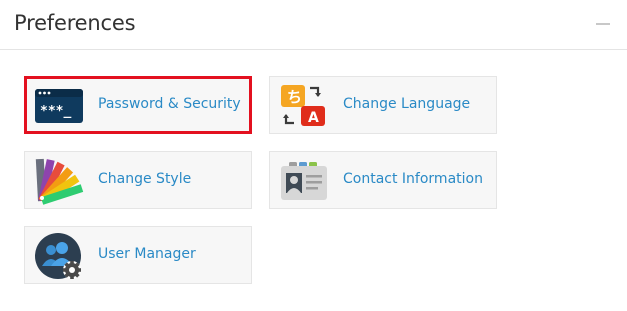 The image size is (627, 311). I want to click on collapse-button, so click(603, 23).